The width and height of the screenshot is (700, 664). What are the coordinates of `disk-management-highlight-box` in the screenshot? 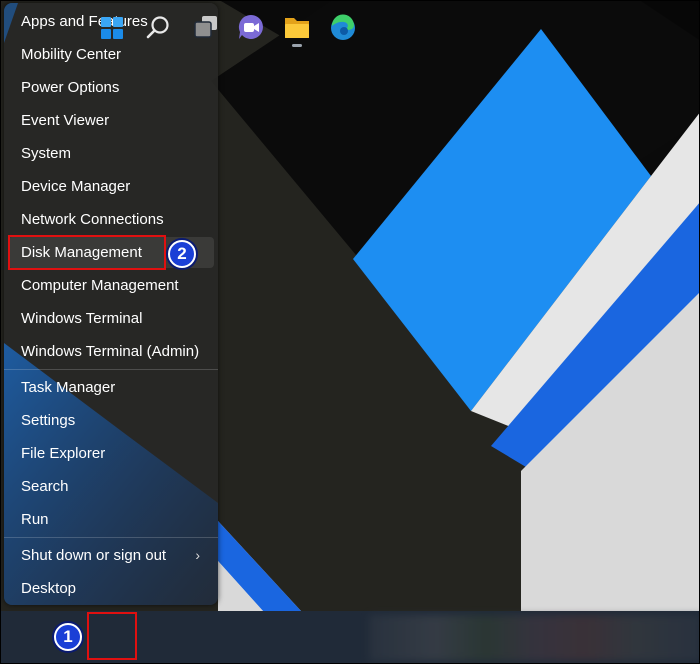 It's located at (87, 252).